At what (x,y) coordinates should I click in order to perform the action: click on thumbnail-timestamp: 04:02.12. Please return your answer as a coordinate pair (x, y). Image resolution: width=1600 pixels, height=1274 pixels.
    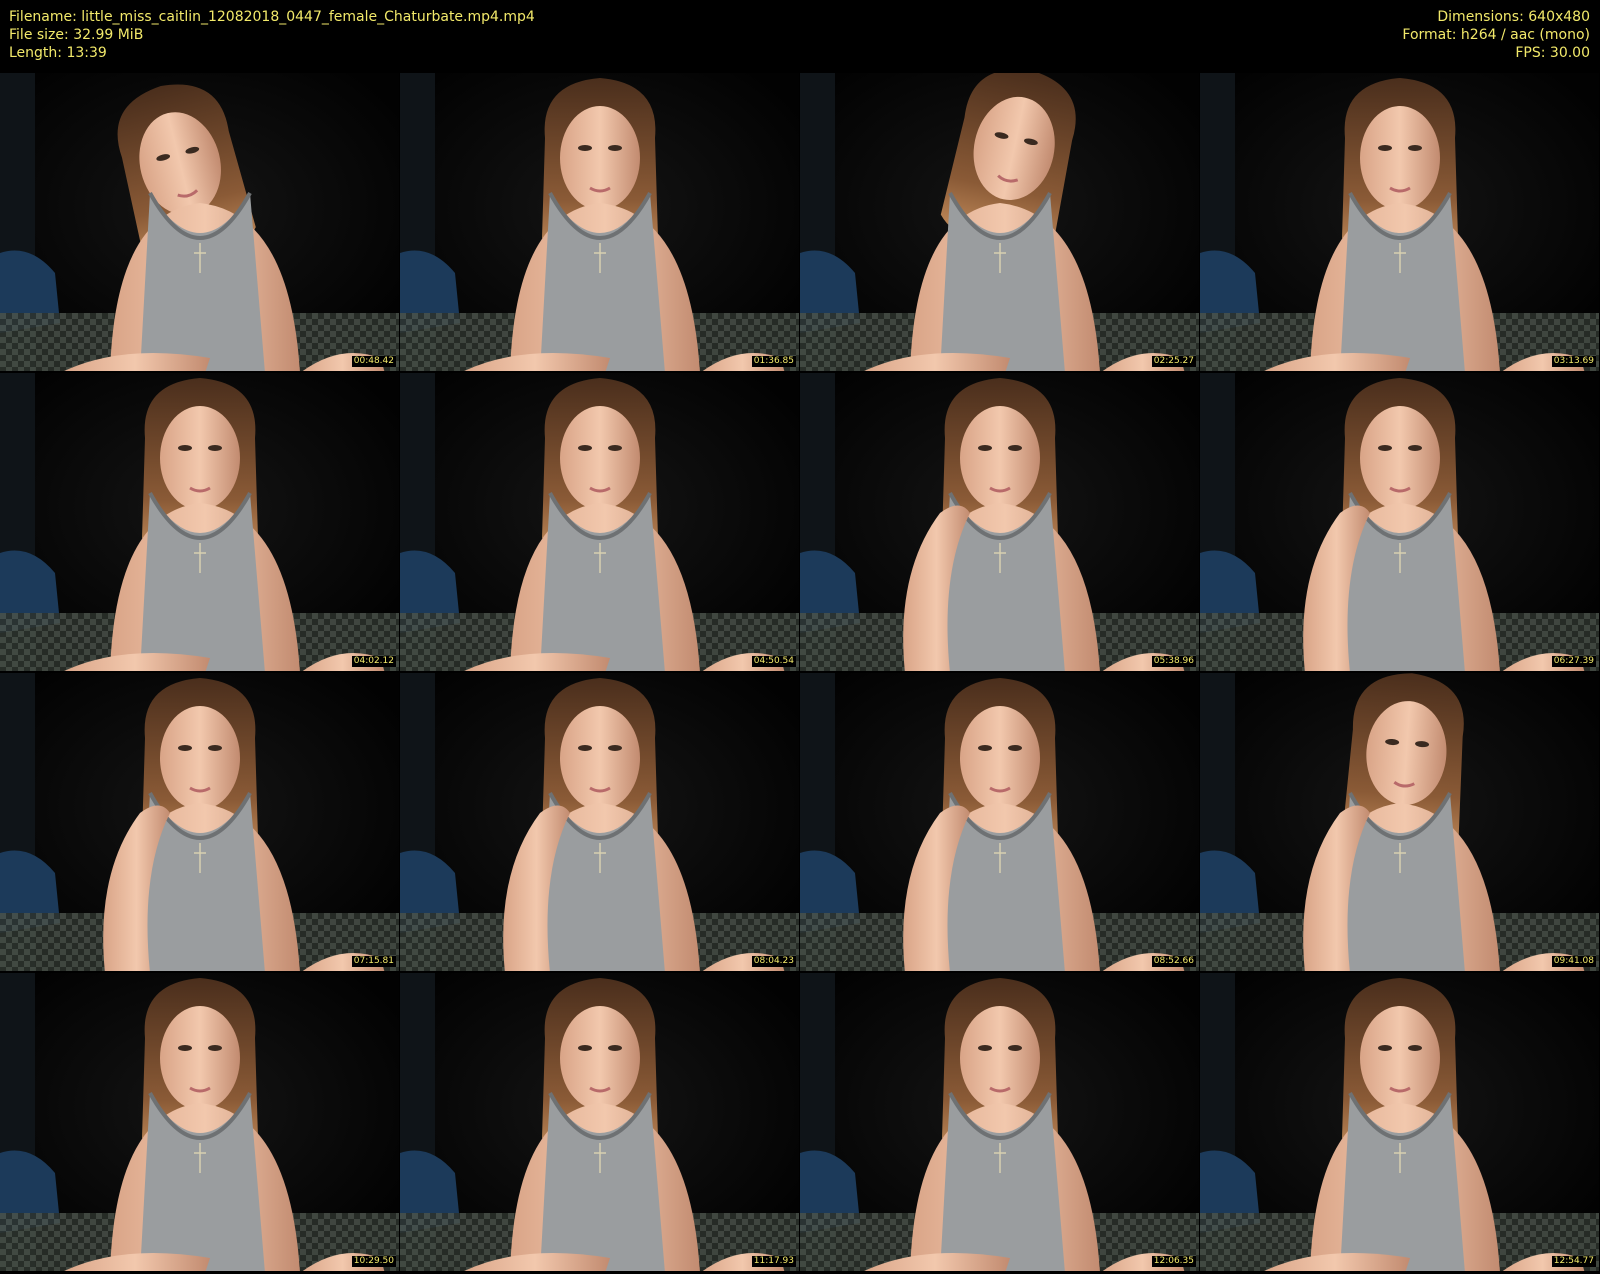
    Looking at the image, I should click on (373, 661).